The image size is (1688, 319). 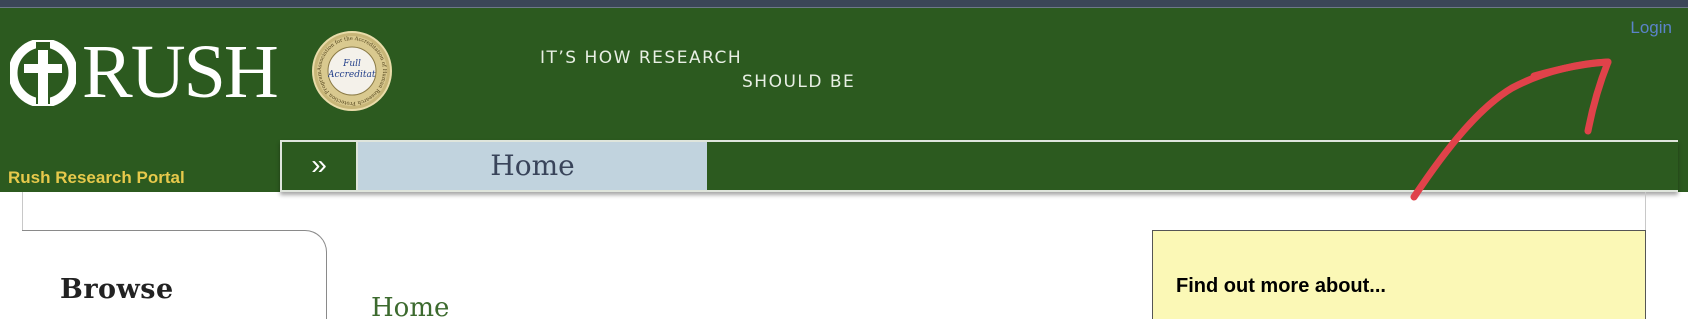 I want to click on tagline-line-2: SHOULD BE, so click(x=799, y=82).